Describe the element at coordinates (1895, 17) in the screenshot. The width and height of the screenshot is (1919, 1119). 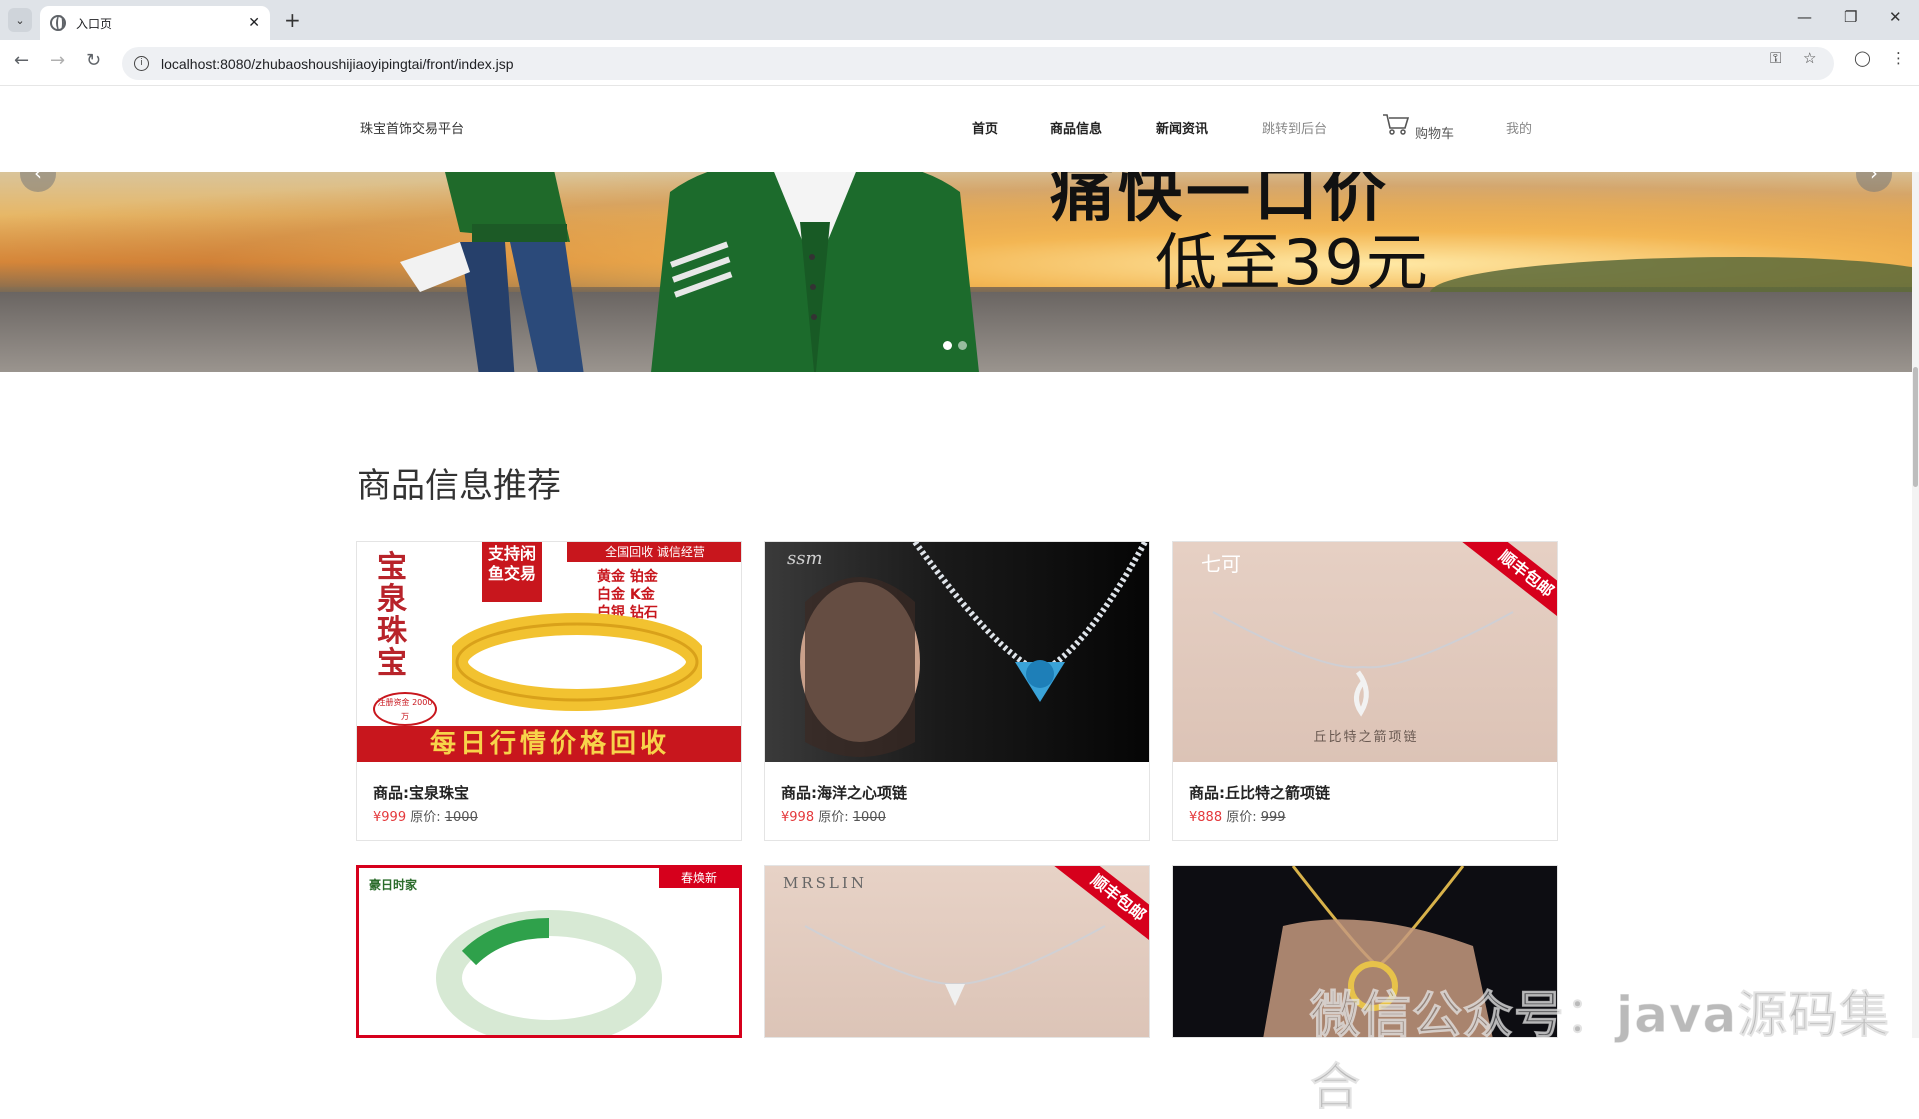
I see `close-window-icon: ✕` at that location.